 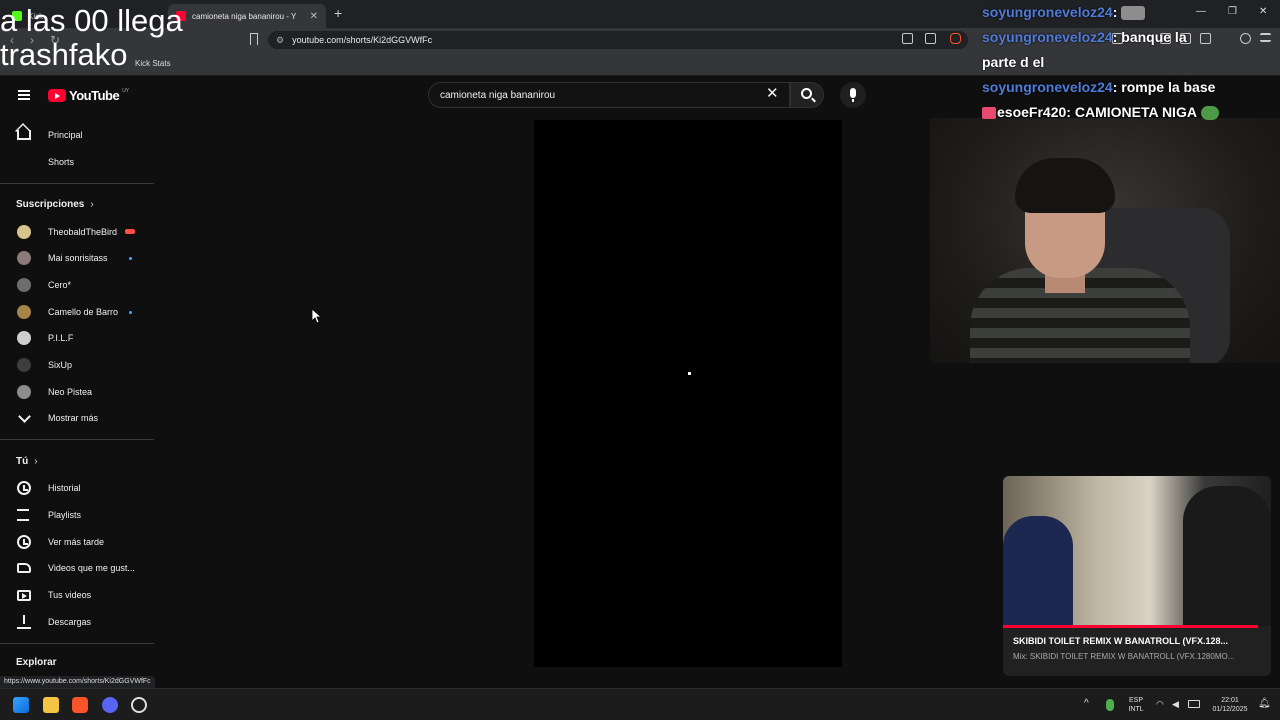 What do you see at coordinates (24, 622) in the screenshot?
I see `download-icon` at bounding box center [24, 622].